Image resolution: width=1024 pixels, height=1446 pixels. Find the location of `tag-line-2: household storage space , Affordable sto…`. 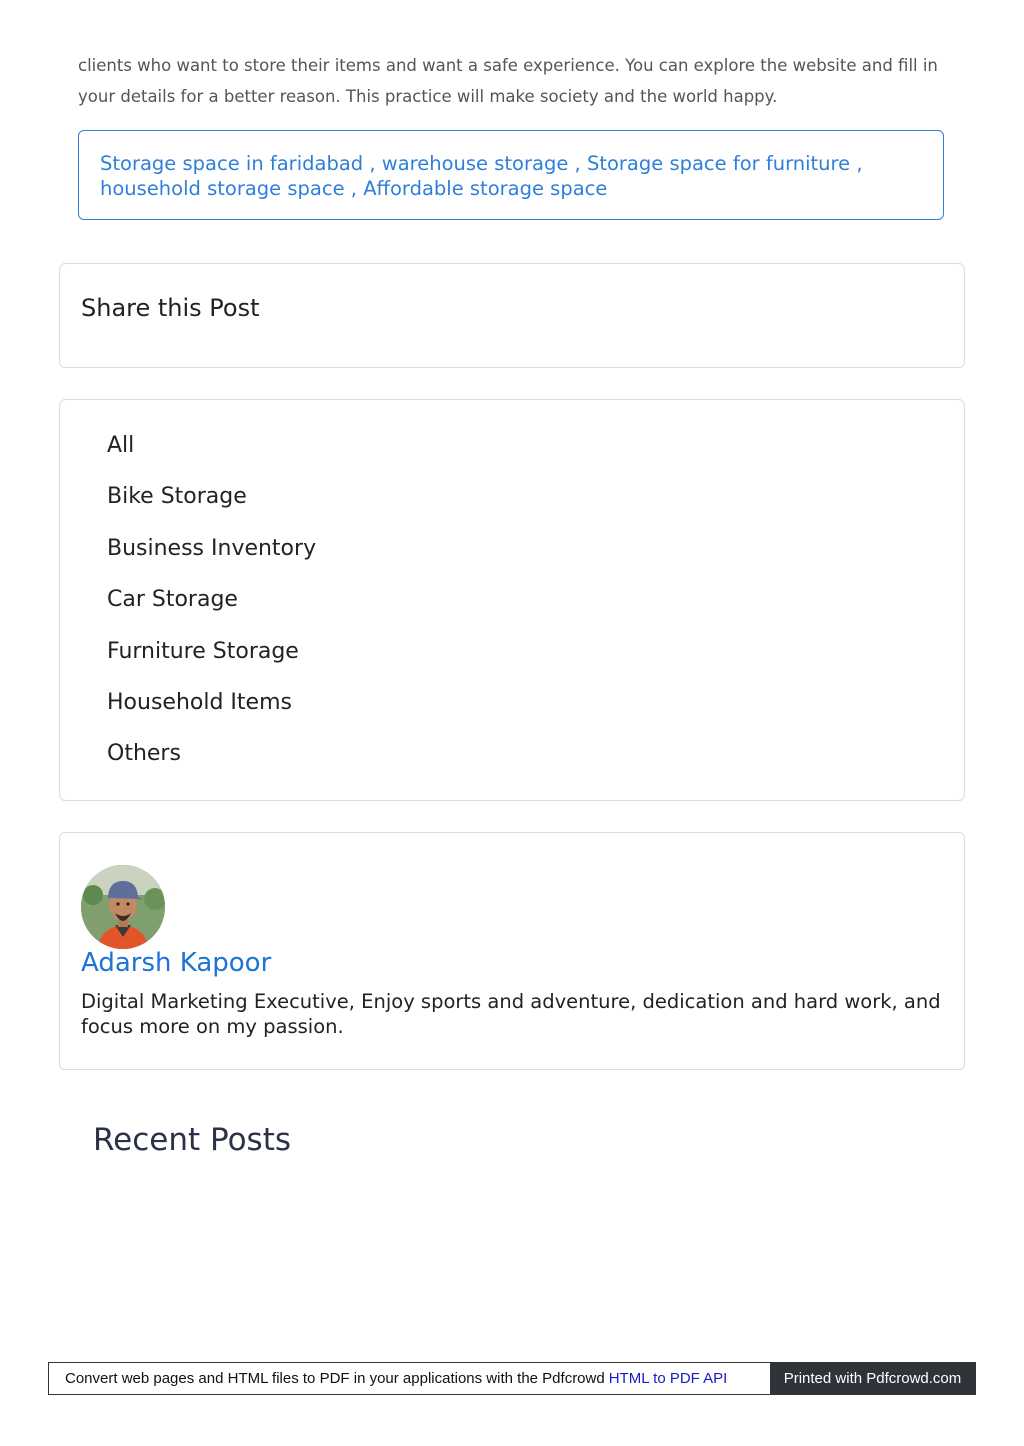

tag-line-2: household storage space , Affordable sto… is located at coordinates (511, 188).